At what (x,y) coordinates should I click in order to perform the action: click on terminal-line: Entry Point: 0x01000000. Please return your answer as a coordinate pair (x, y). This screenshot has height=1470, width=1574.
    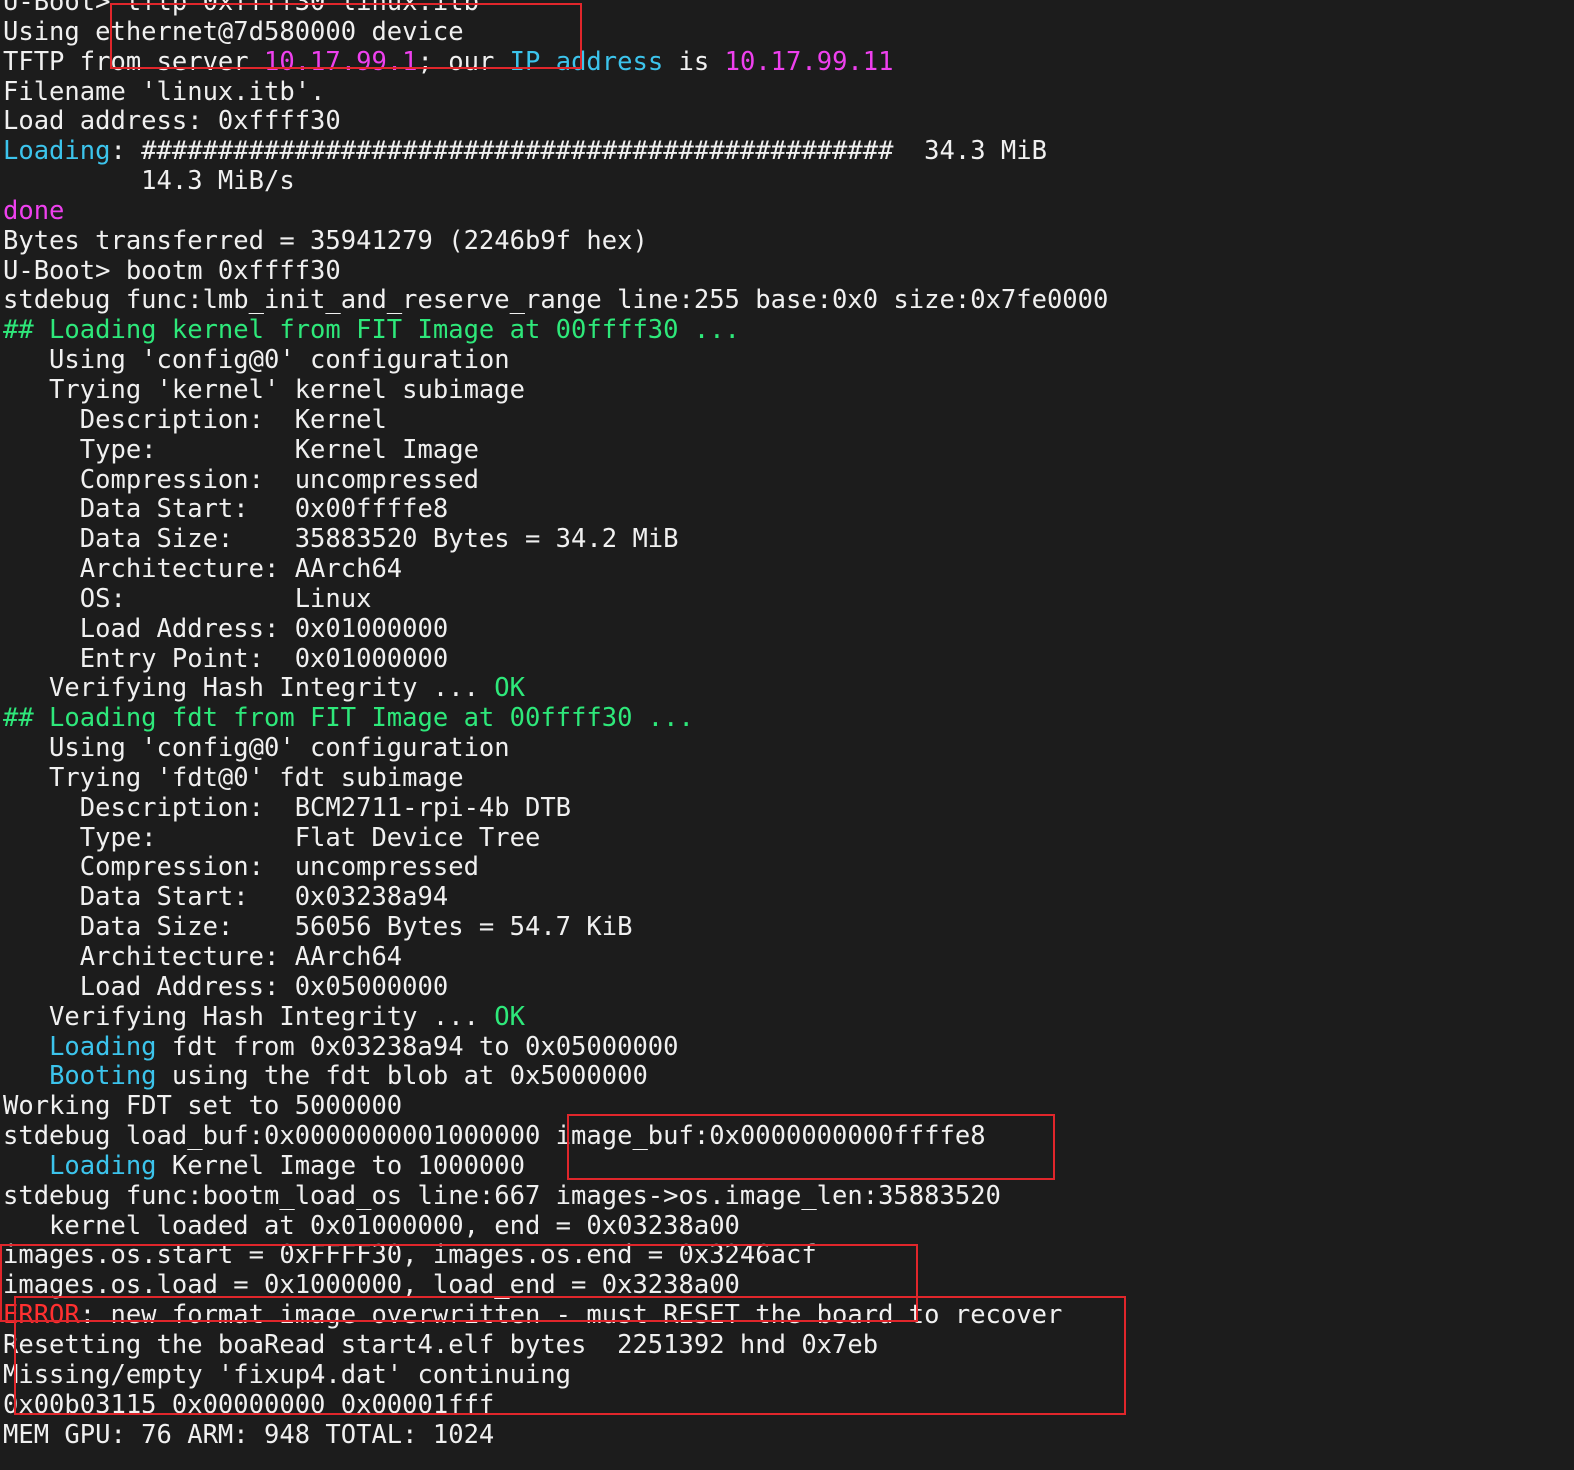
    Looking at the image, I should click on (788, 659).